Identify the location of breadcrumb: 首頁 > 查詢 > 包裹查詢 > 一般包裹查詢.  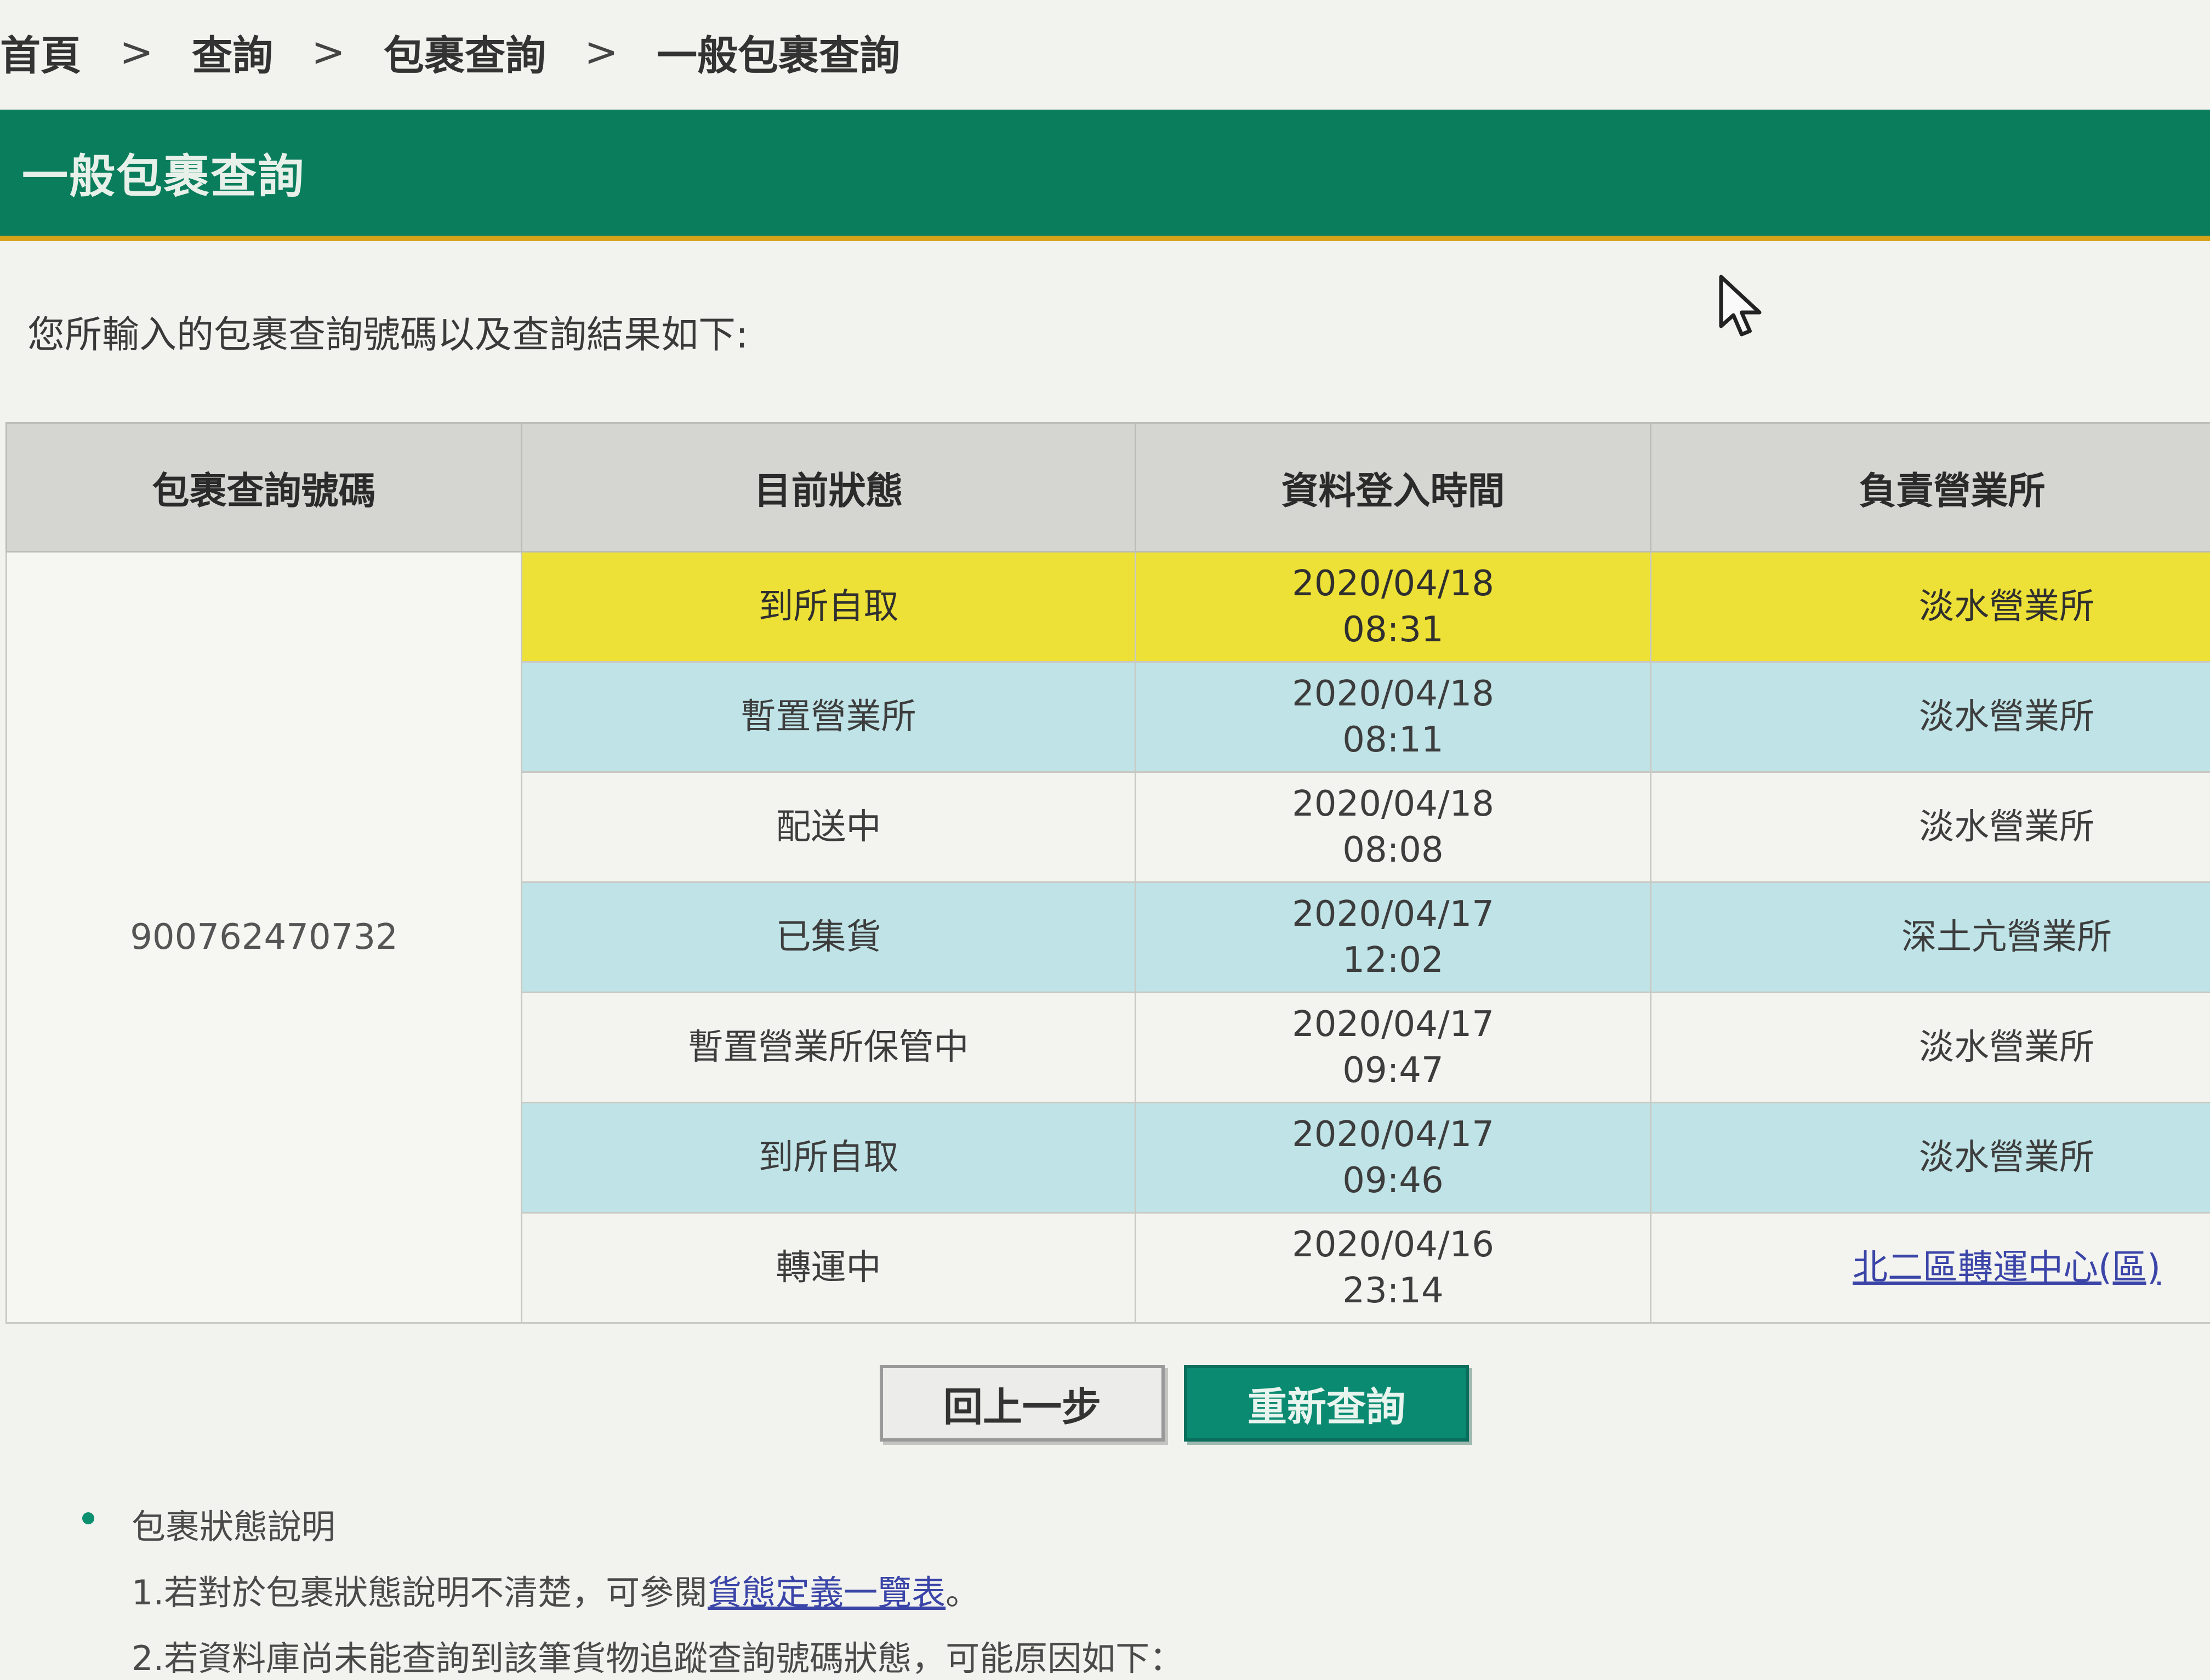
(450, 52).